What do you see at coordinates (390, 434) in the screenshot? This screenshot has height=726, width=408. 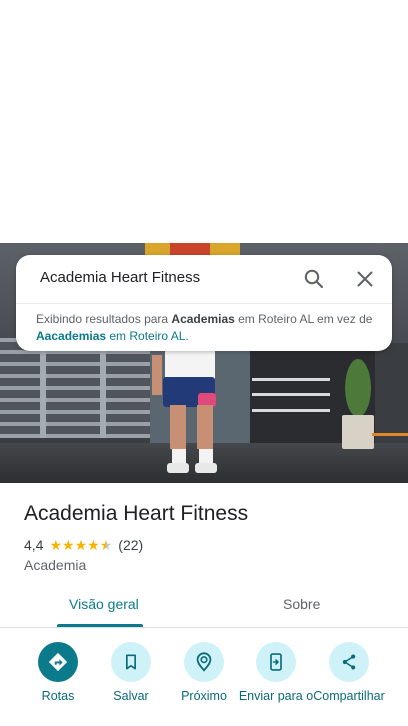 I see `photo-line` at bounding box center [390, 434].